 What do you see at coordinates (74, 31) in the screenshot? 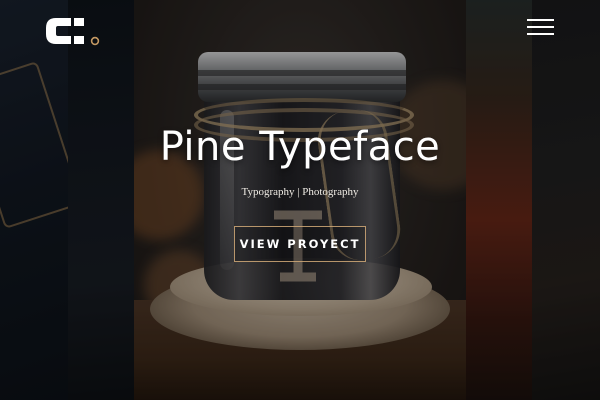
I see `brand-c-logo-icon` at bounding box center [74, 31].